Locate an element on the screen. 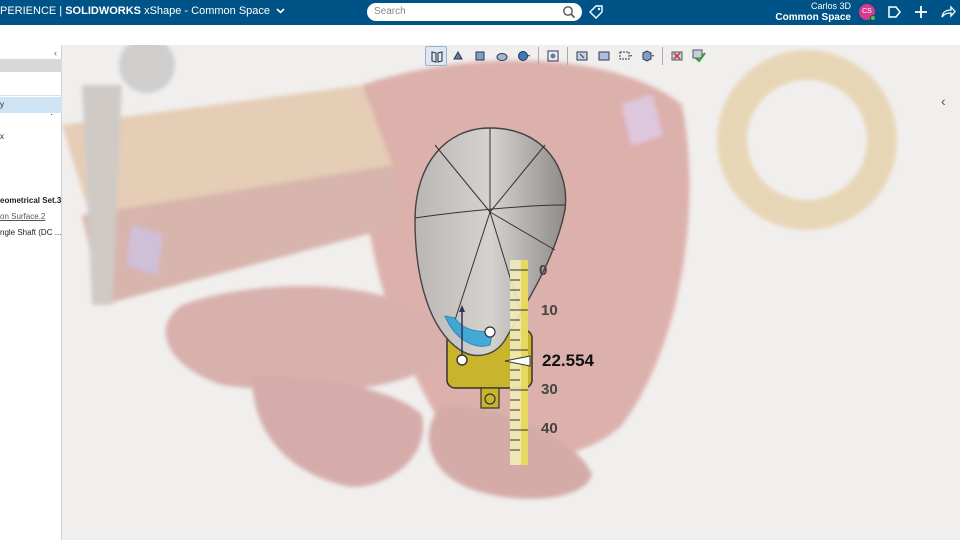 Image resolution: width=960 pixels, height=540 pixels. cancel-button is located at coordinates (677, 56).